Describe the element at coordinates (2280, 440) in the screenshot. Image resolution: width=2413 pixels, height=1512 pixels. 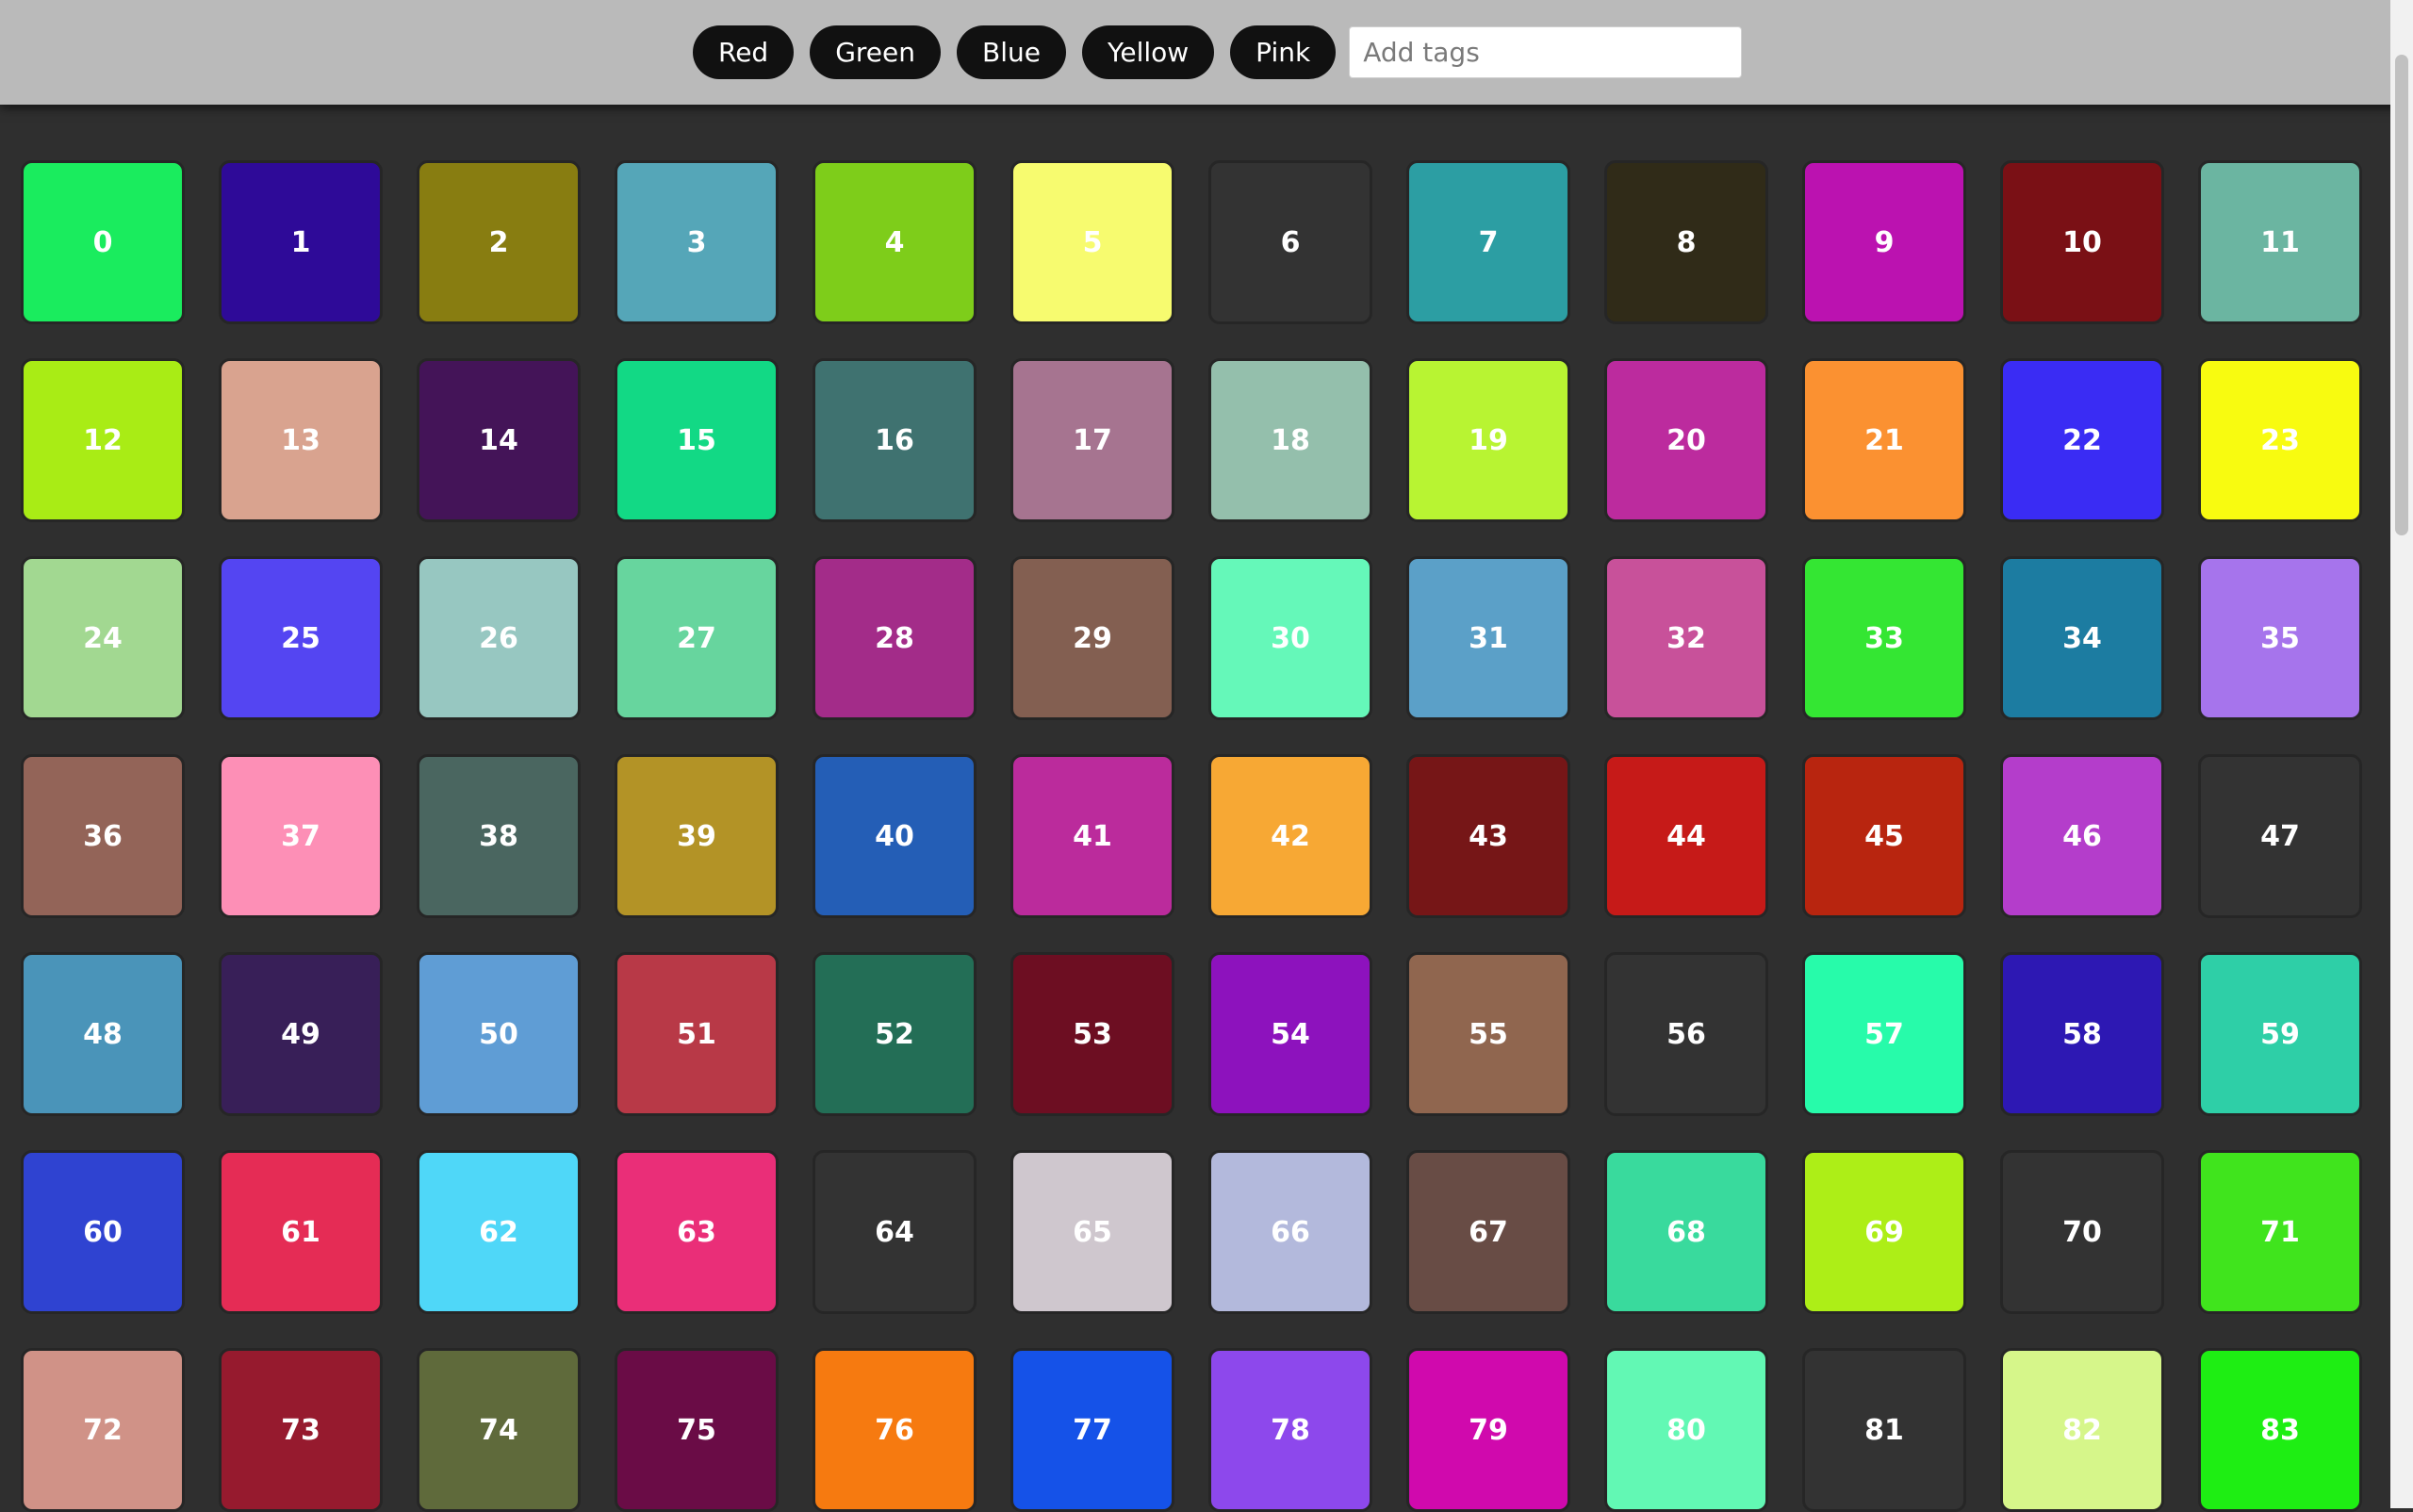
I see `color-tile: 23` at that location.